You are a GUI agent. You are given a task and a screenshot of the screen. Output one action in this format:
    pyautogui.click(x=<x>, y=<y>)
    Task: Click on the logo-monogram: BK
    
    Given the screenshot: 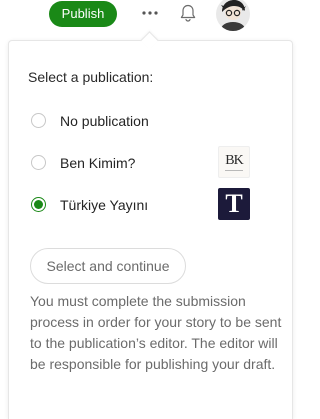 What is the action you would take?
    pyautogui.click(x=234, y=160)
    